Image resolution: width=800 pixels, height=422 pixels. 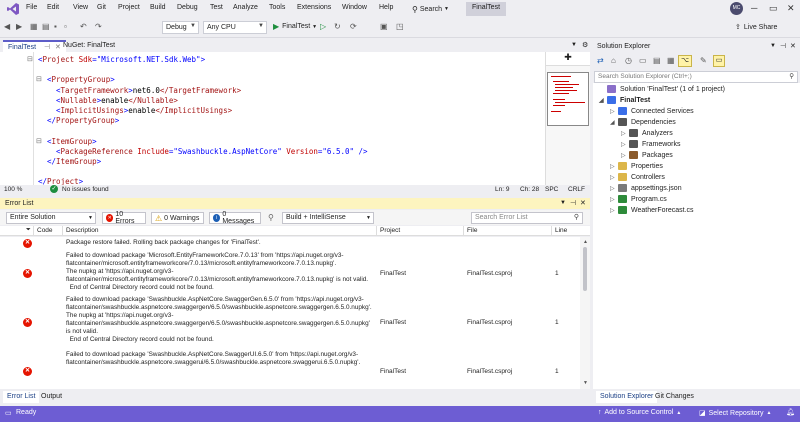 I want to click on tree-item: ▷ Program.cs, so click(x=638, y=199).